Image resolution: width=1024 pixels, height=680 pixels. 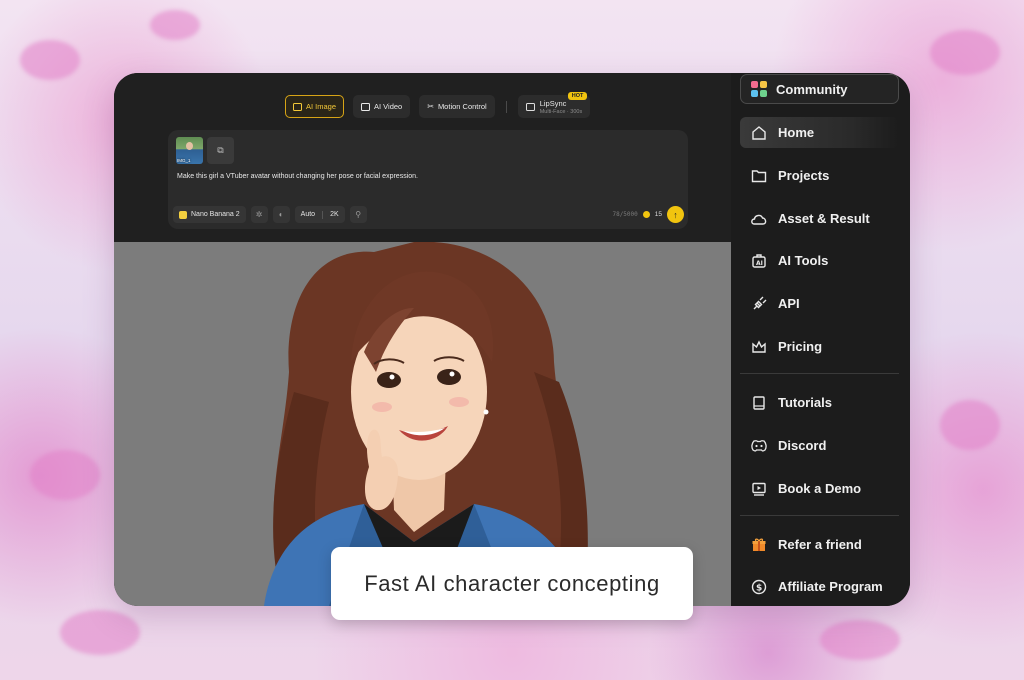 What do you see at coordinates (183, 214) in the screenshot?
I see `model-icon` at bounding box center [183, 214].